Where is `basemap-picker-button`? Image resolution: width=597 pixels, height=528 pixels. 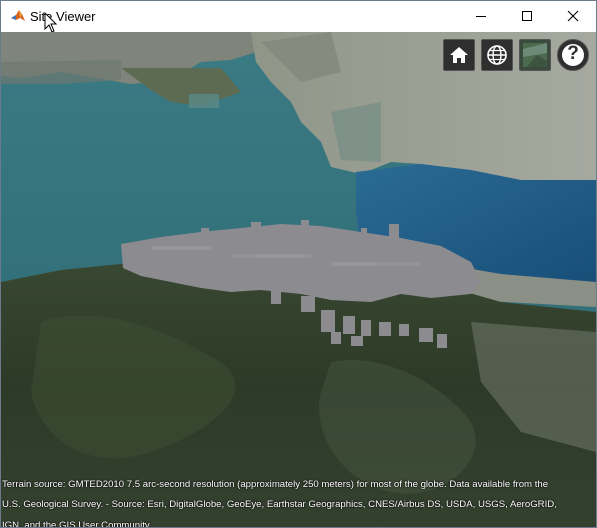 basemap-picker-button is located at coordinates (535, 55).